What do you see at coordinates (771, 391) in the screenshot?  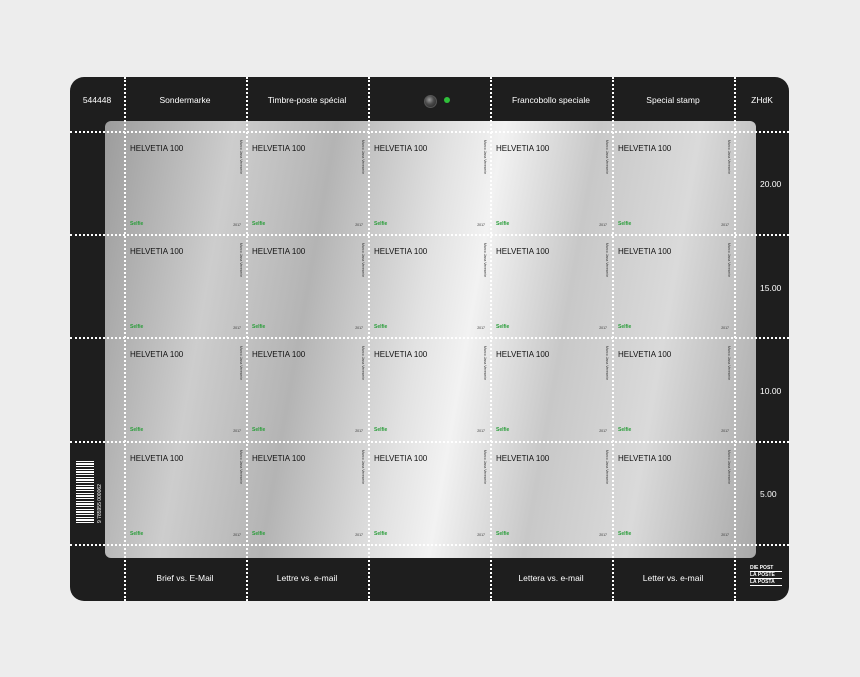 I see `price-label: 10.00` at bounding box center [771, 391].